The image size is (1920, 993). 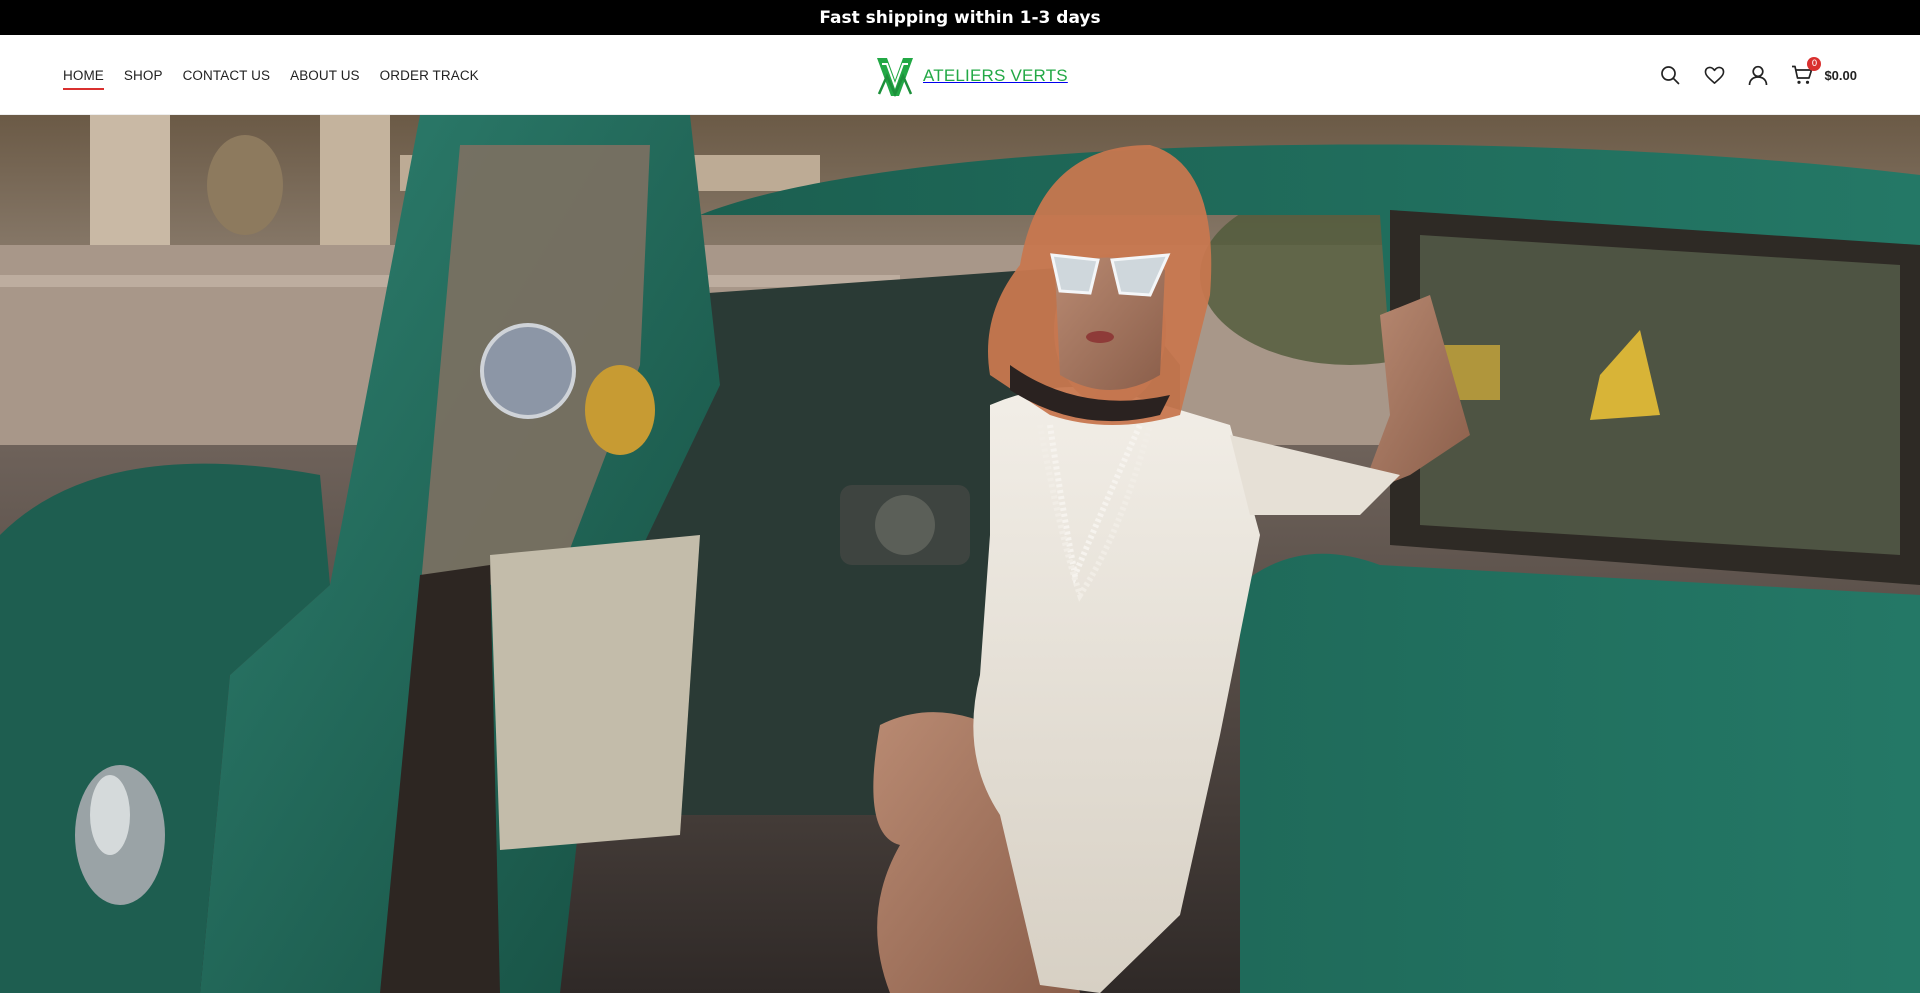 I want to click on cart-button: 0 $0.00, so click(x=1823, y=72).